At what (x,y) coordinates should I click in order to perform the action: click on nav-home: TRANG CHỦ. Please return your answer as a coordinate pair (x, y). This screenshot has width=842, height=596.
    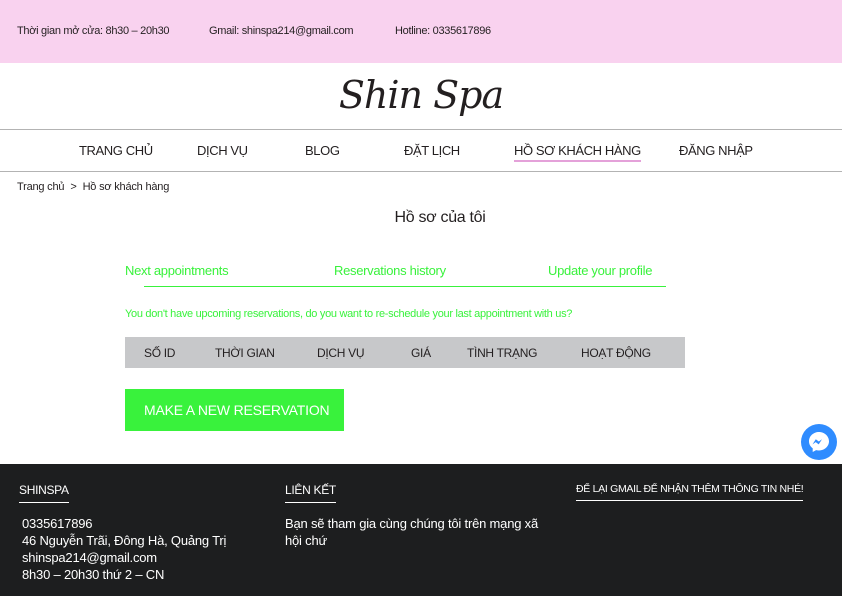
    Looking at the image, I should click on (116, 150).